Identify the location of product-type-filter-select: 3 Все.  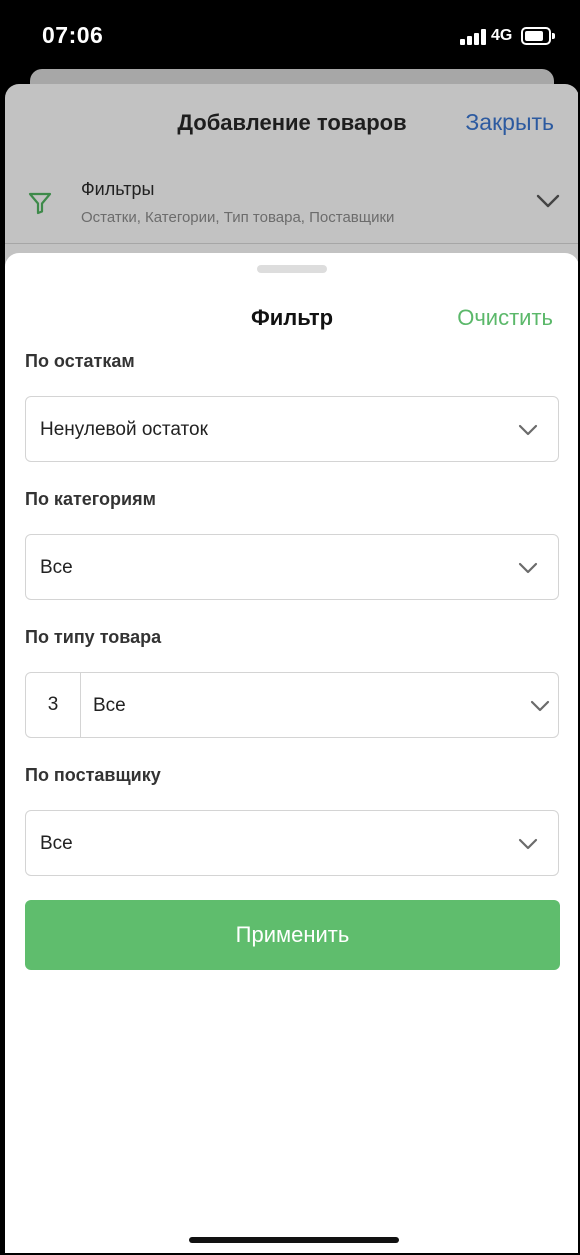
(292, 705).